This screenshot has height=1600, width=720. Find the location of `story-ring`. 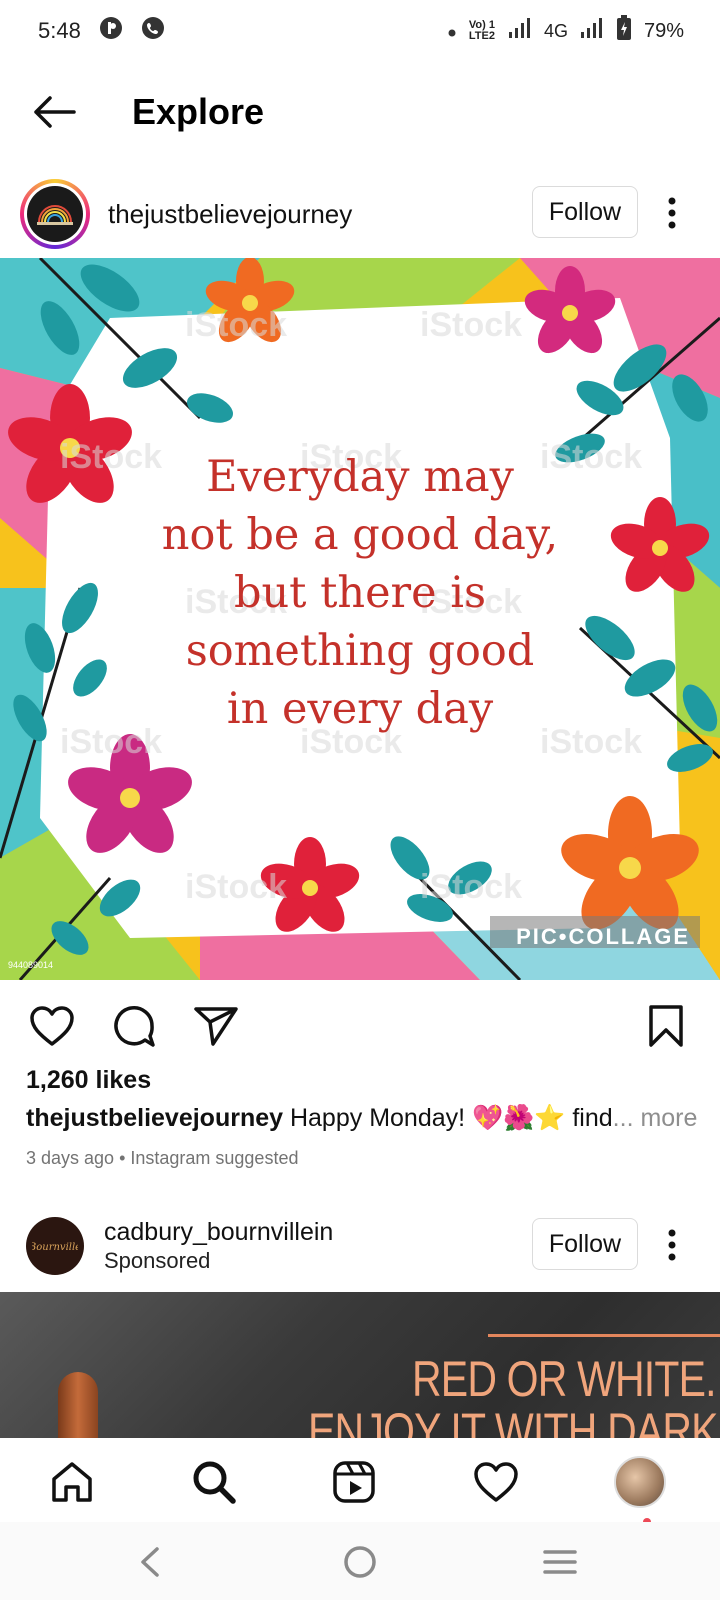

story-ring is located at coordinates (55, 214).